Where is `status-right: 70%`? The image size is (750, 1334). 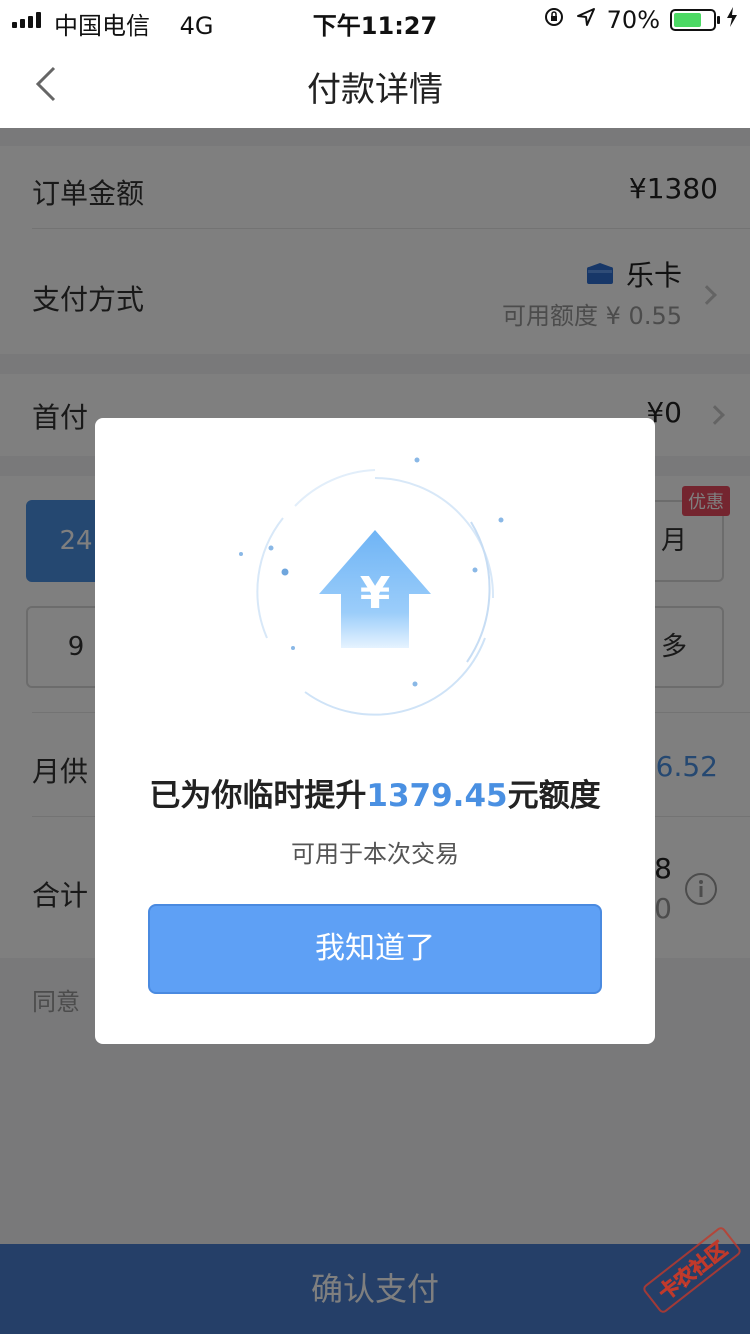
status-right: 70% is located at coordinates (640, 20).